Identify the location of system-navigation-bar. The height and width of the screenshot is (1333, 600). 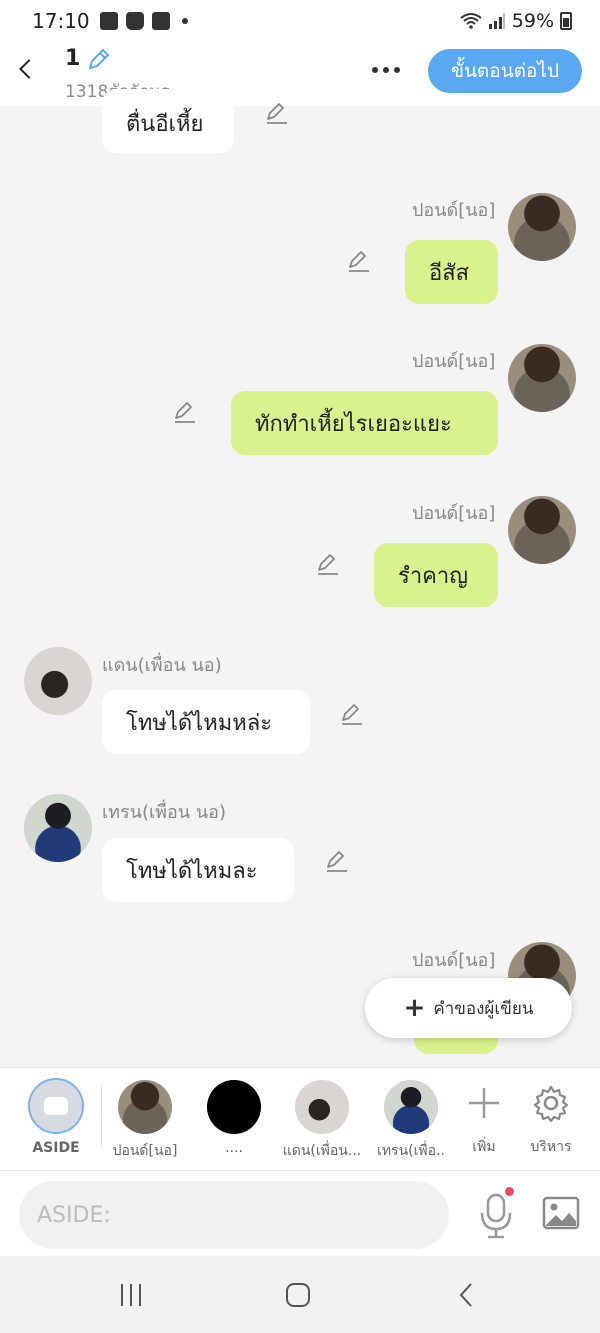
(300, 1294).